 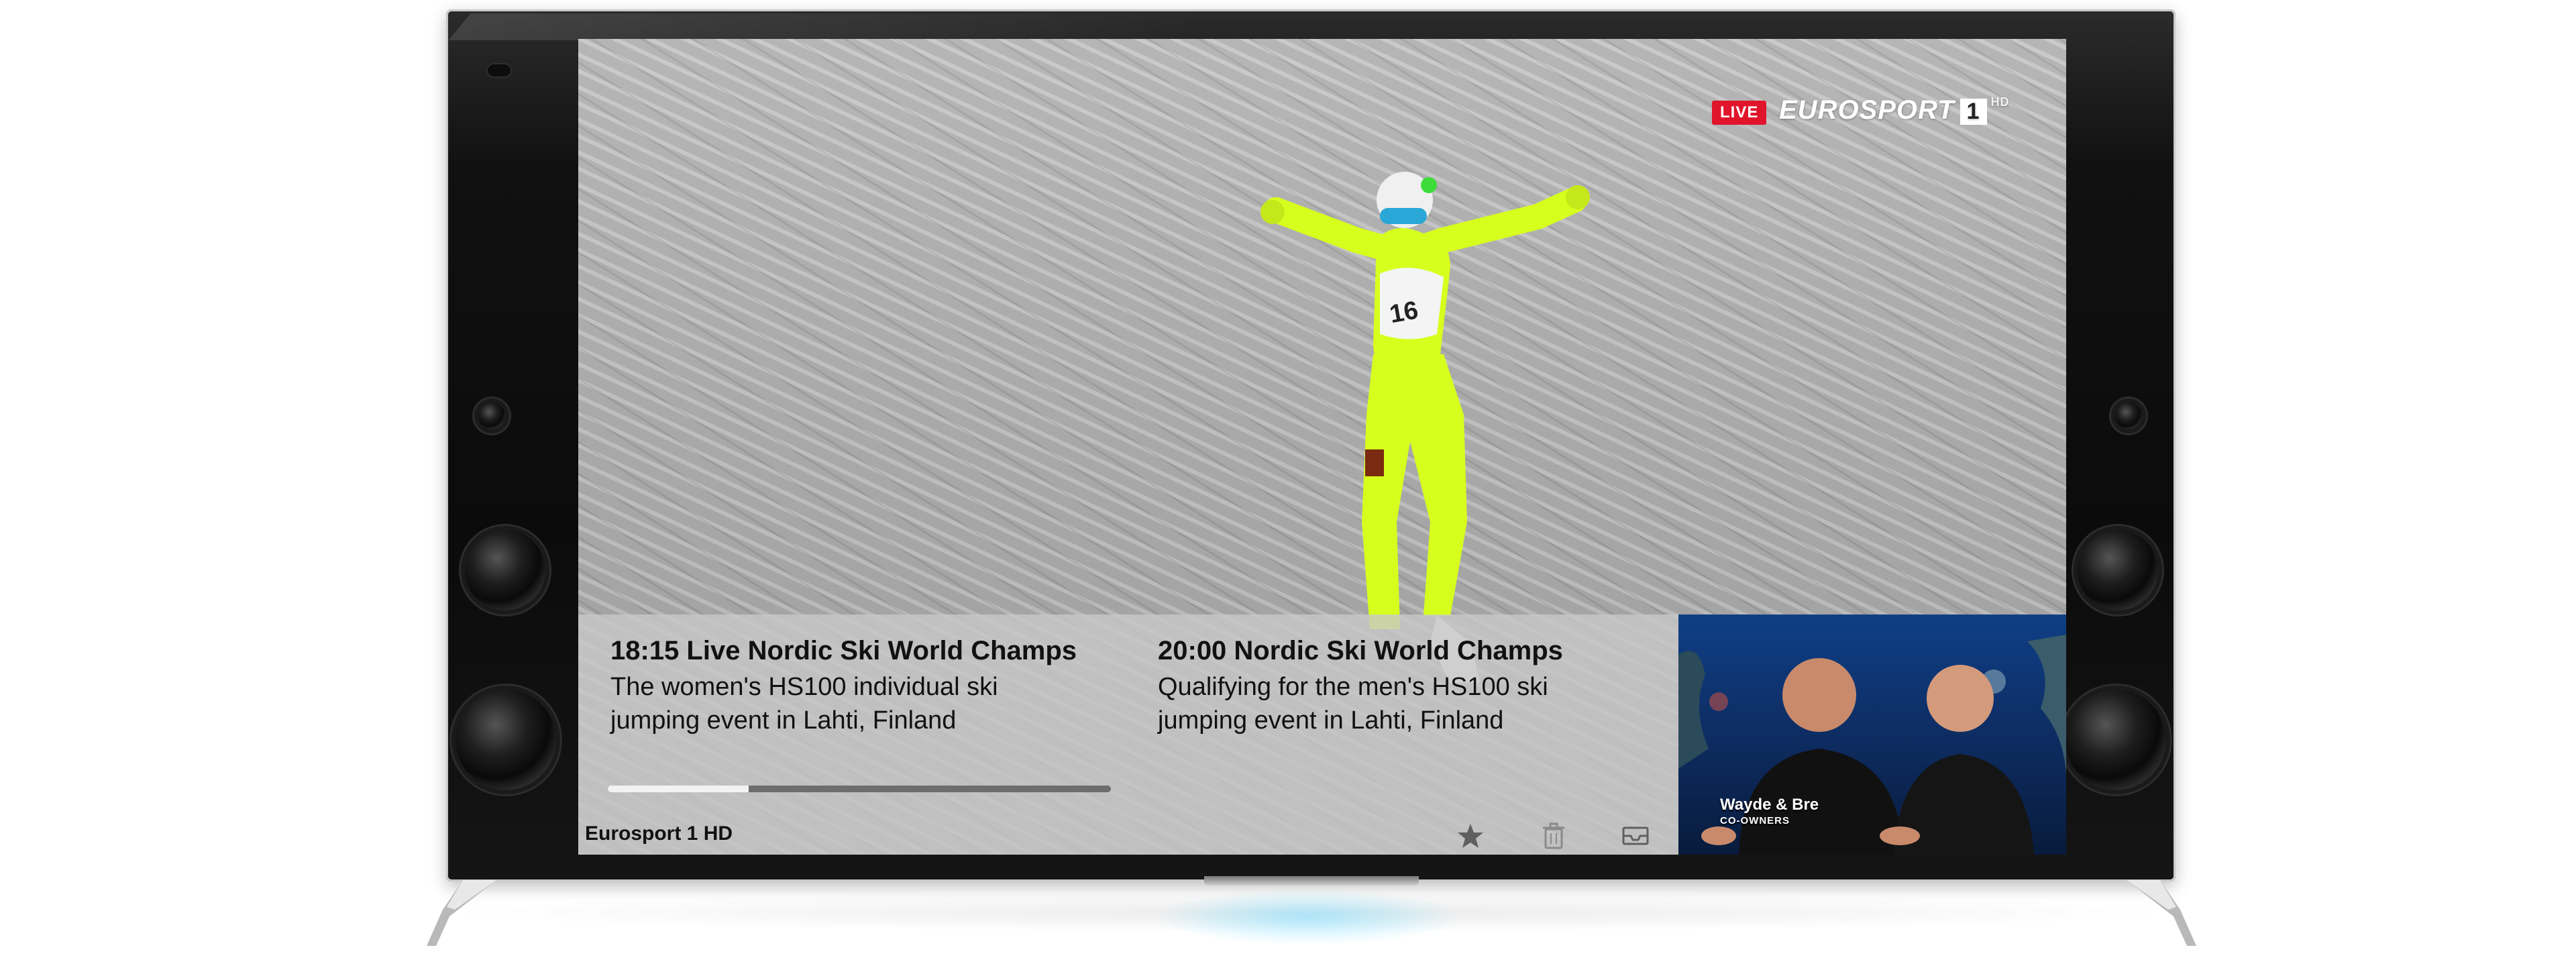 I want to click on trash-icon, so click(x=1554, y=836).